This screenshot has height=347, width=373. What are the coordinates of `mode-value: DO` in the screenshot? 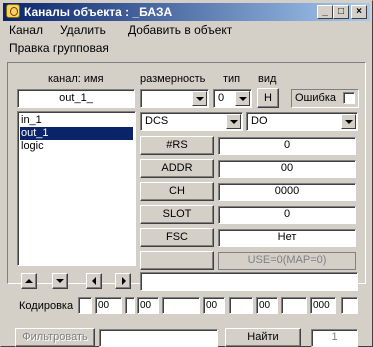 It's located at (259, 121).